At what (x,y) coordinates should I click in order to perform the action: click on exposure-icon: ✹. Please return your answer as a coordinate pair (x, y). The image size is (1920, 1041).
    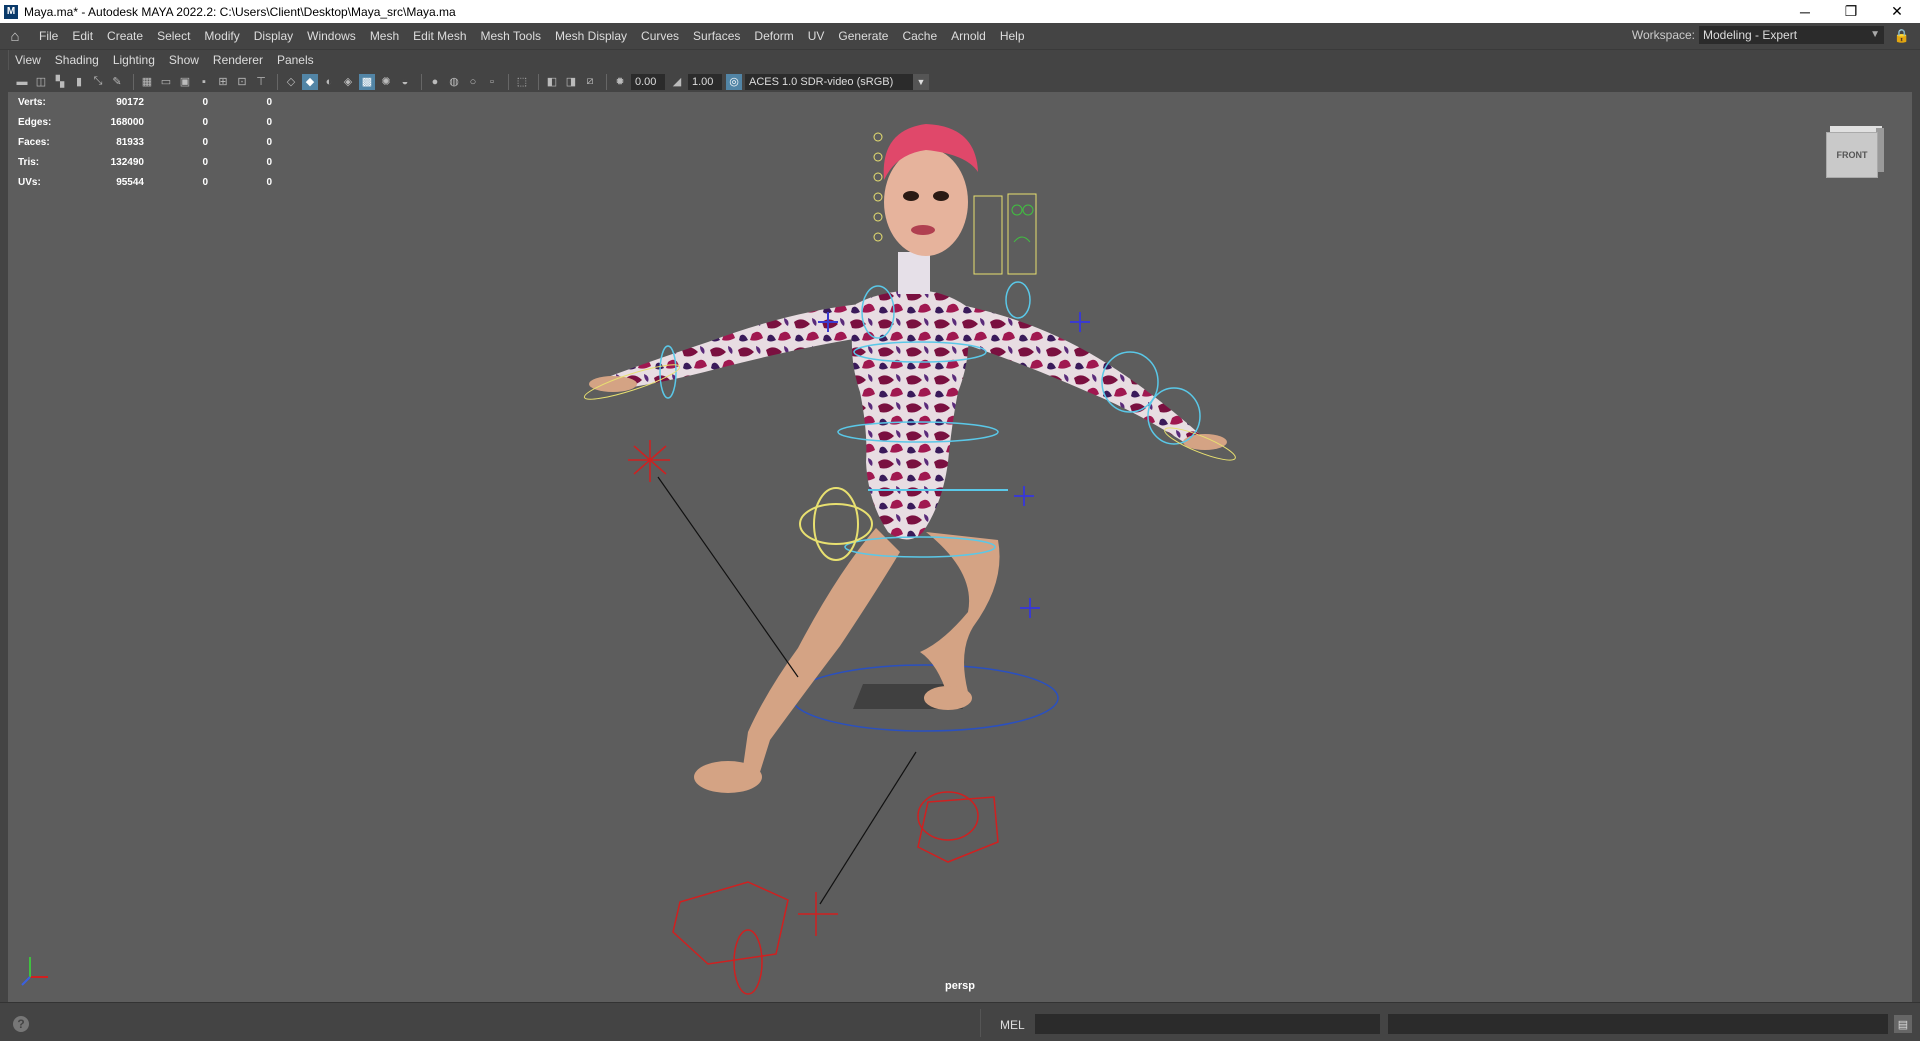
    Looking at the image, I should click on (620, 82).